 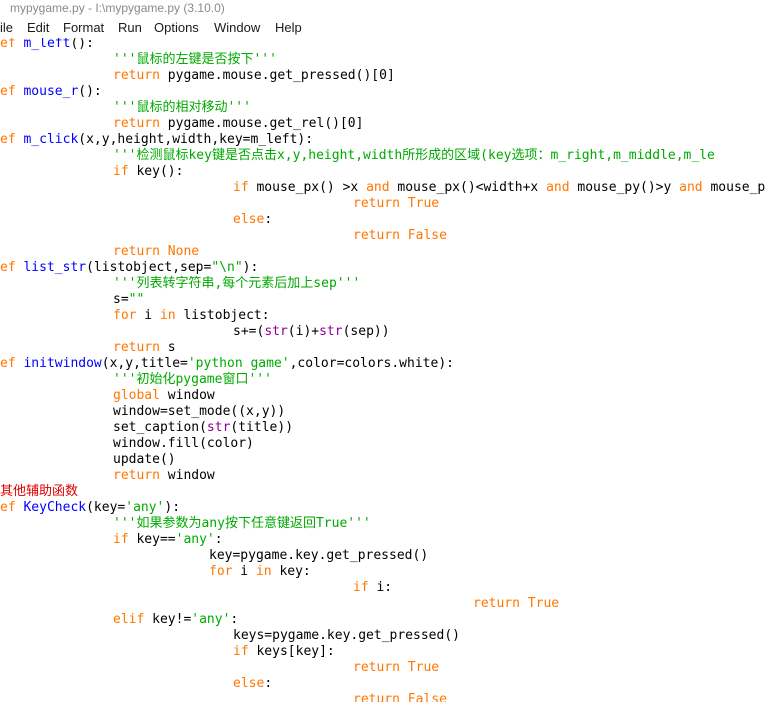 What do you see at coordinates (291, 651) in the screenshot?
I see `text-token: keys[key]:` at bounding box center [291, 651].